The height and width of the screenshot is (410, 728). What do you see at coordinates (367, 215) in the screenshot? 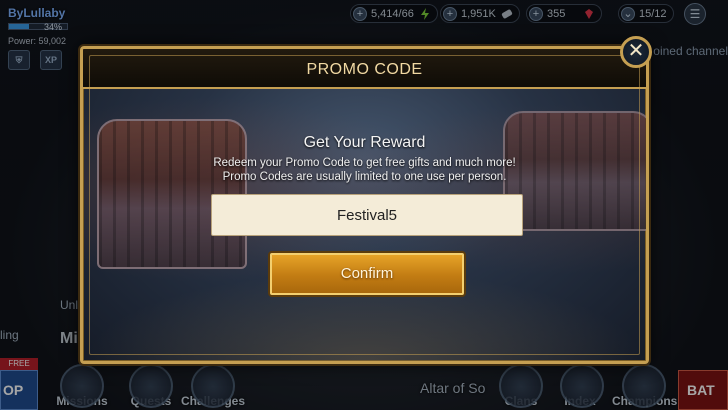
I see `promo-code-input` at bounding box center [367, 215].